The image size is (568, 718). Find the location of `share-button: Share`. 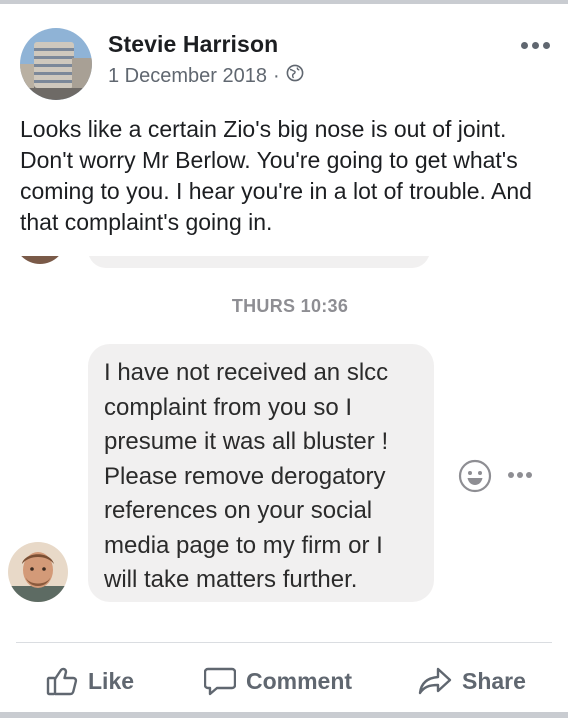

share-button: Share is located at coordinates (472, 681).